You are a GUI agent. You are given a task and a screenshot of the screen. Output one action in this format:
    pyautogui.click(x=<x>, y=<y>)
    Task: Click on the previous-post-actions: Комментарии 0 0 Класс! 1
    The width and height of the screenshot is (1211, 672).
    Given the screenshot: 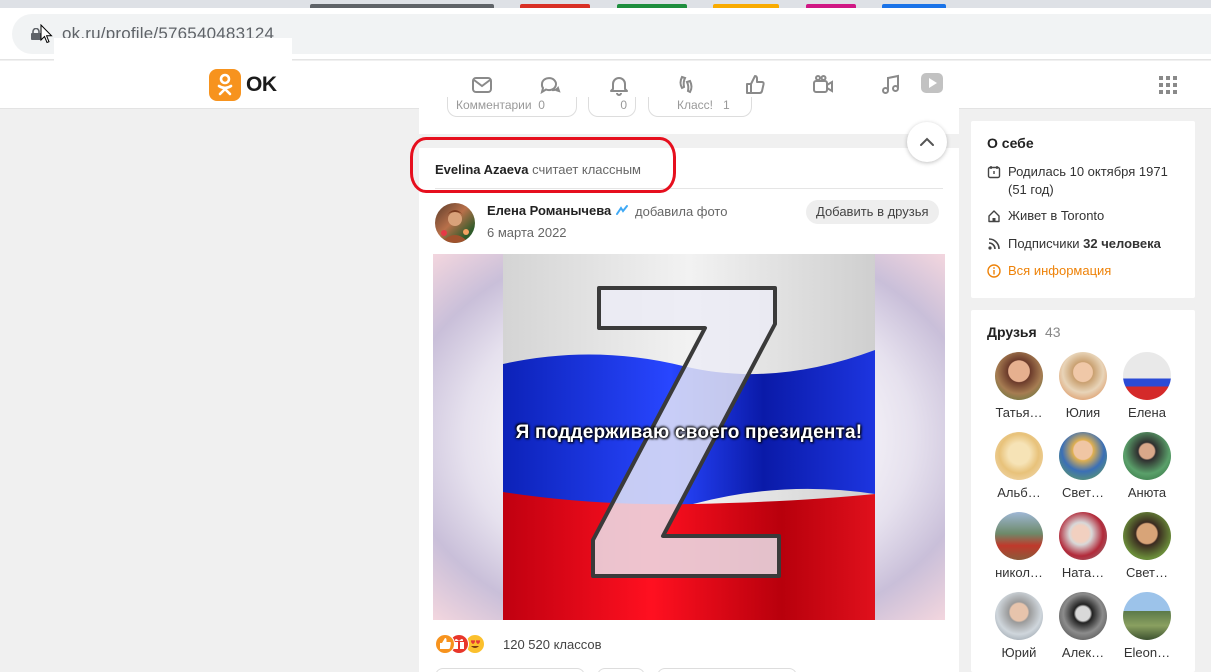 What is the action you would take?
    pyautogui.click(x=689, y=115)
    